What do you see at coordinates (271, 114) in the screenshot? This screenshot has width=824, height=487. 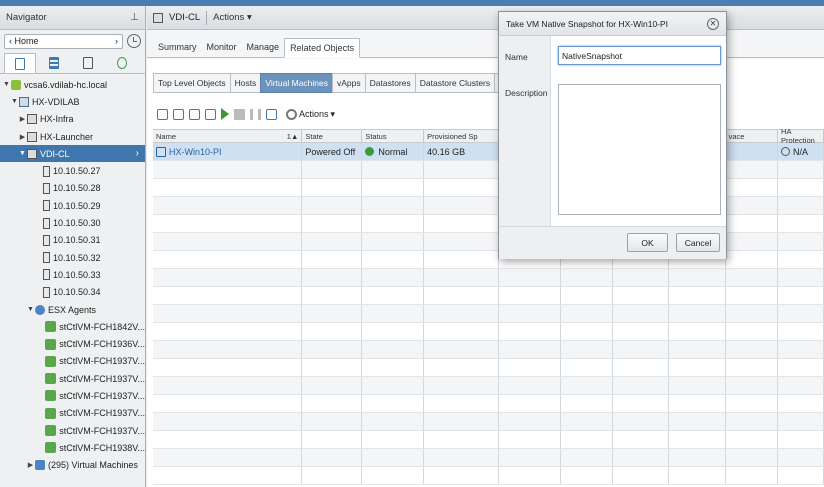 I see `console-icon` at bounding box center [271, 114].